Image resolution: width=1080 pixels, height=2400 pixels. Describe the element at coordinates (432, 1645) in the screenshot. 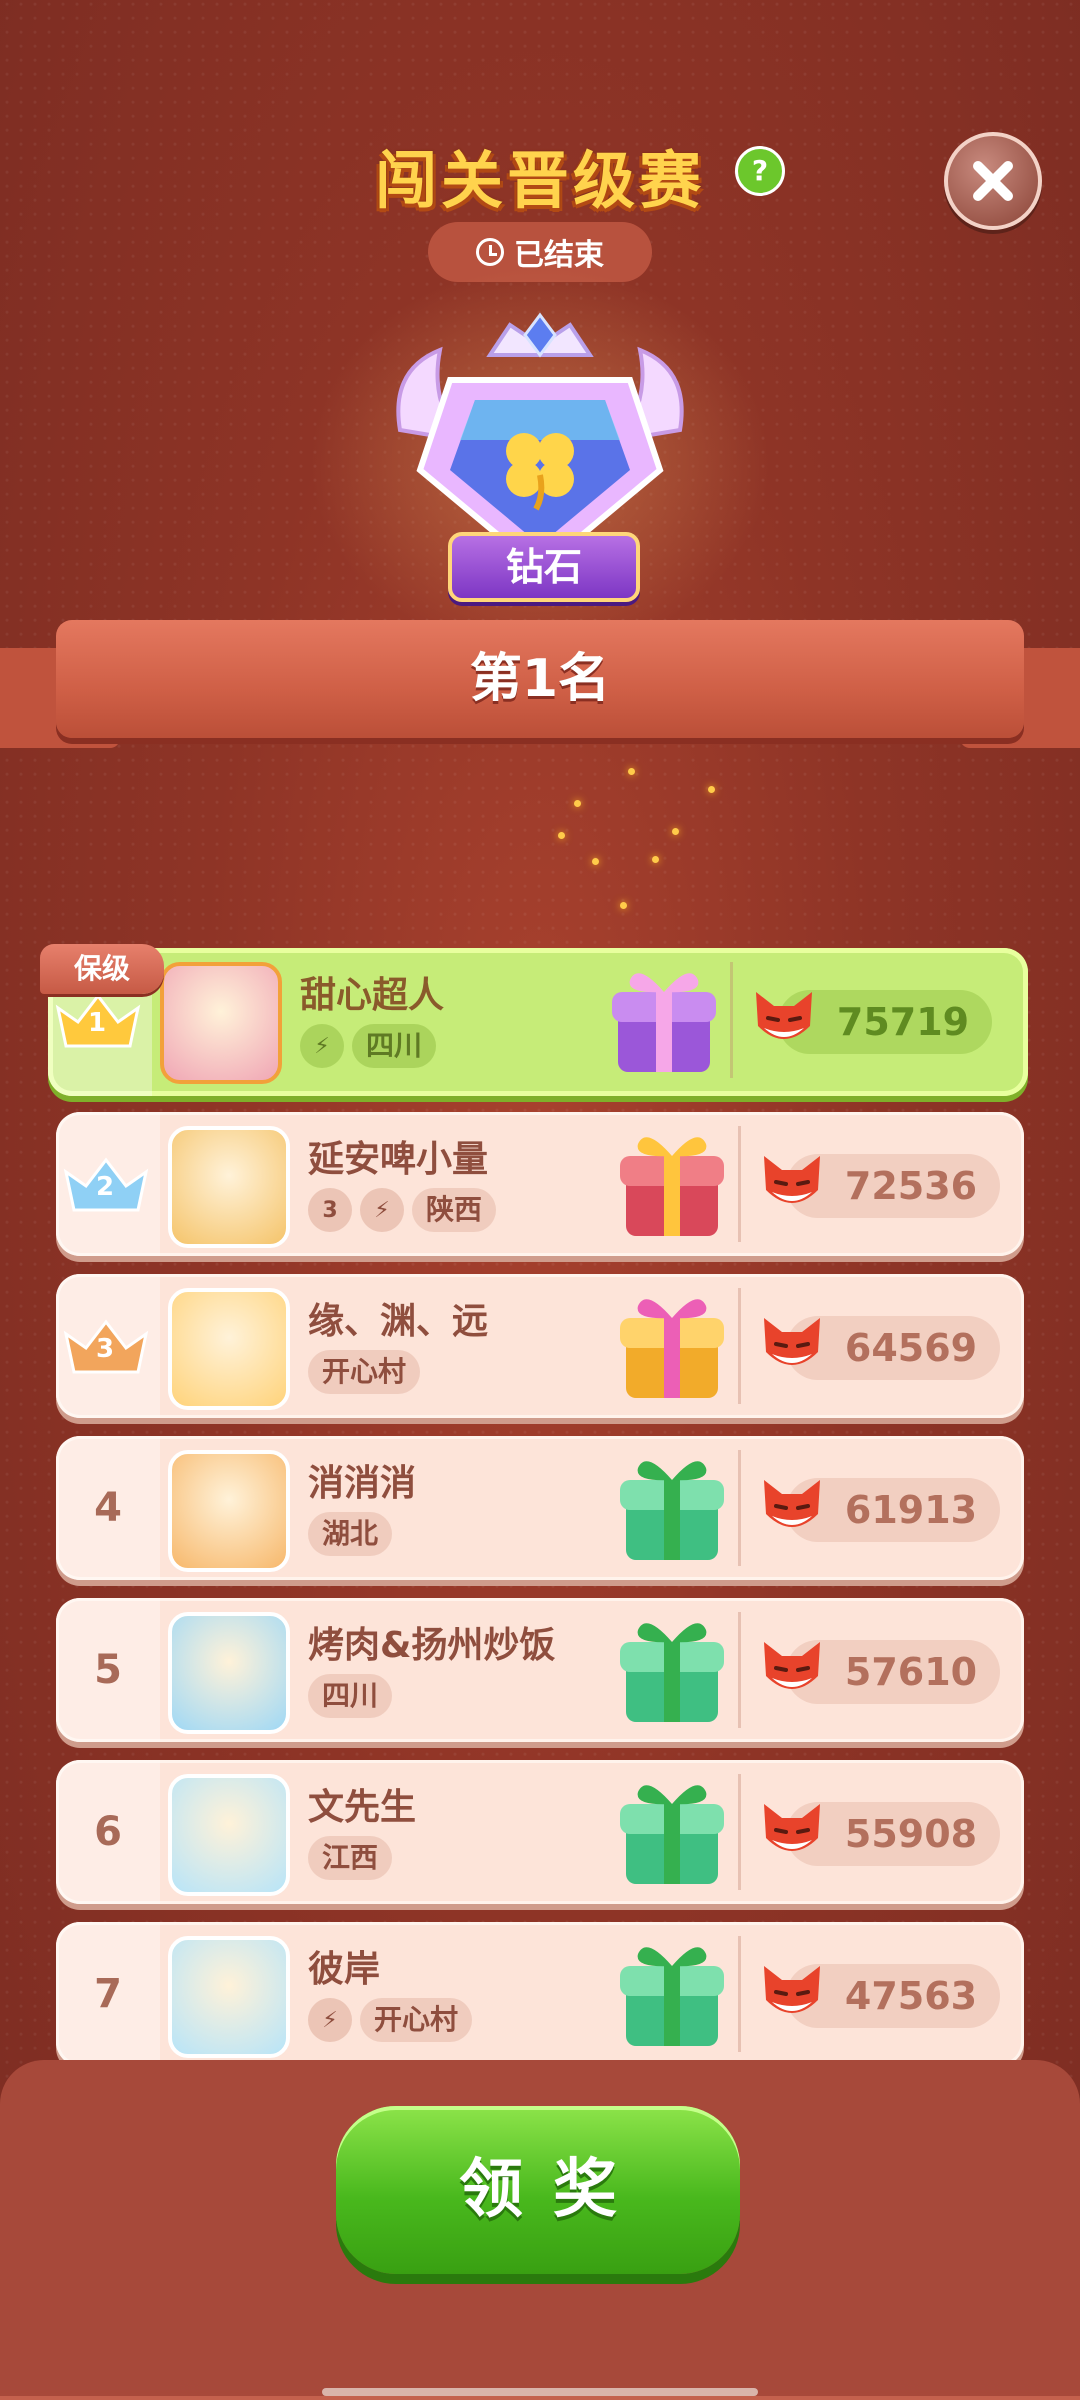

I see `player-name: 烤肉&扬州炒饭` at that location.